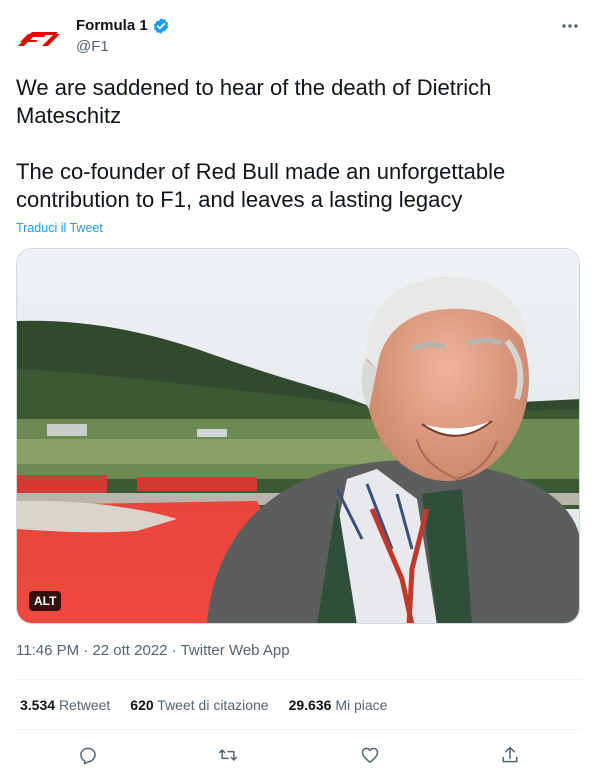  I want to click on author-handle: @F1, so click(123, 47).